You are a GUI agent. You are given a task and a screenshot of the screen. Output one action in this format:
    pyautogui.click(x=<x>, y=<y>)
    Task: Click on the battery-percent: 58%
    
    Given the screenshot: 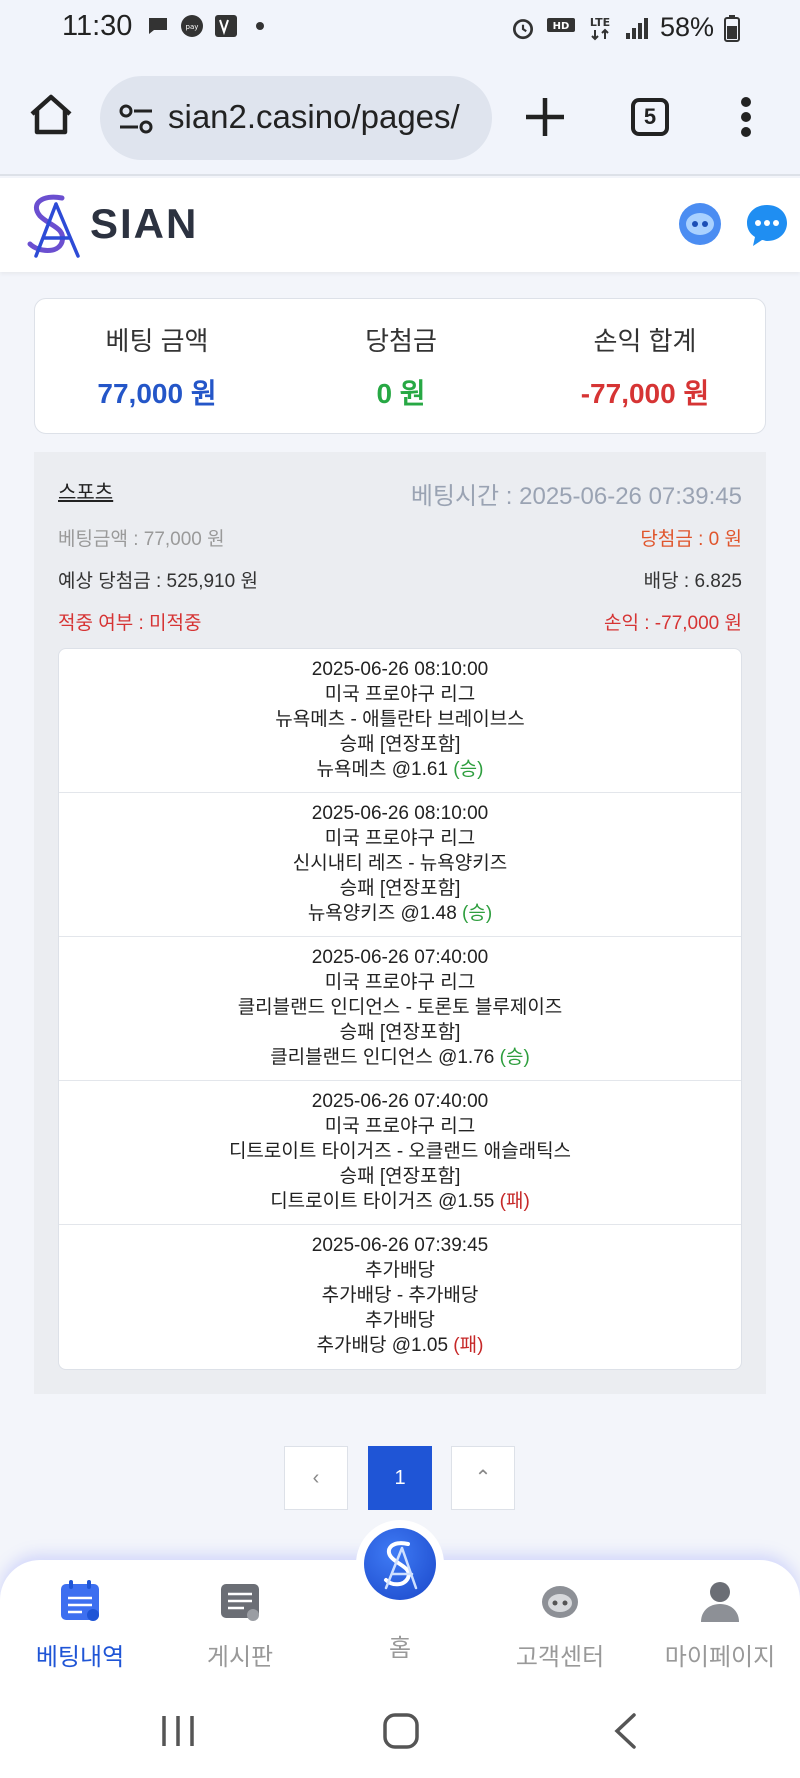 What is the action you would take?
    pyautogui.click(x=686, y=27)
    